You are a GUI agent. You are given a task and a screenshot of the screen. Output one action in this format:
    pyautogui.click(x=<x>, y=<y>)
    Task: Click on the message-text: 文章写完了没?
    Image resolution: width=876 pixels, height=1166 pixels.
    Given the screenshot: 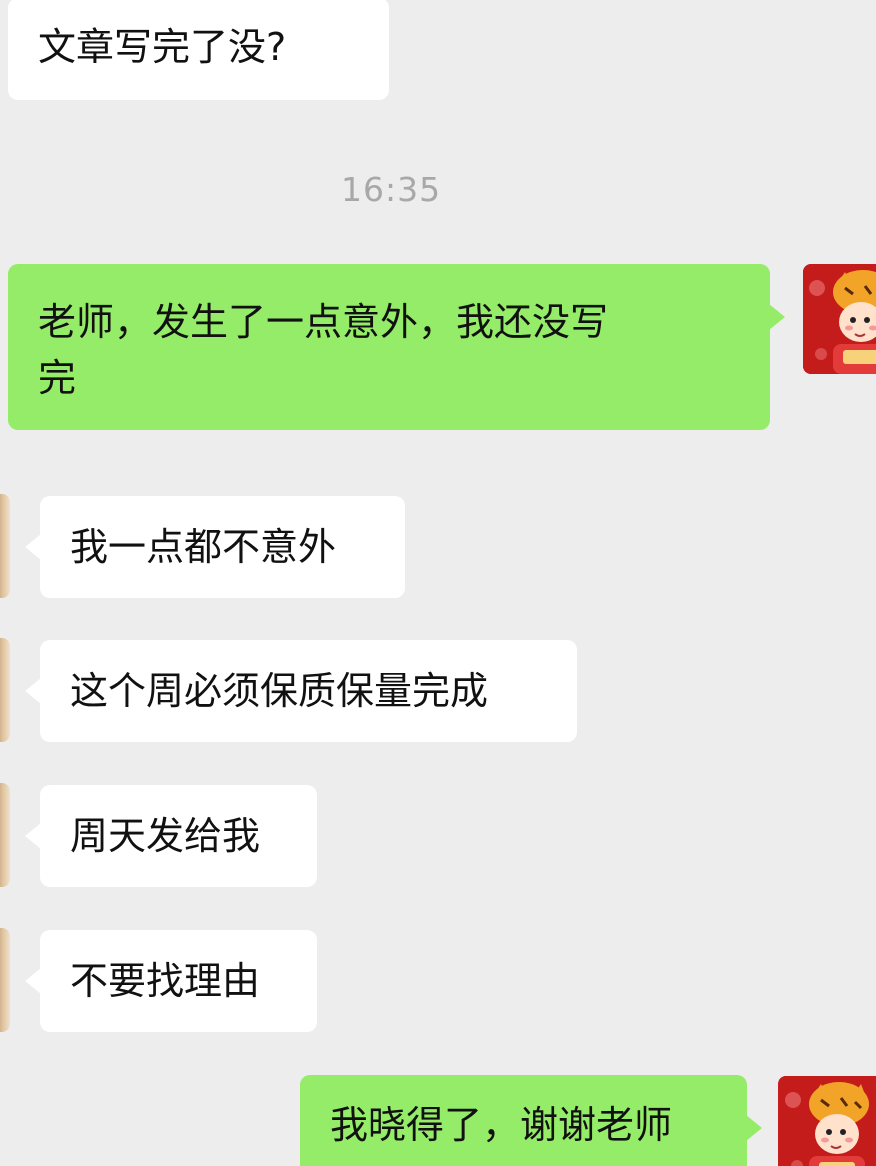 What is the action you would take?
    pyautogui.click(x=162, y=47)
    